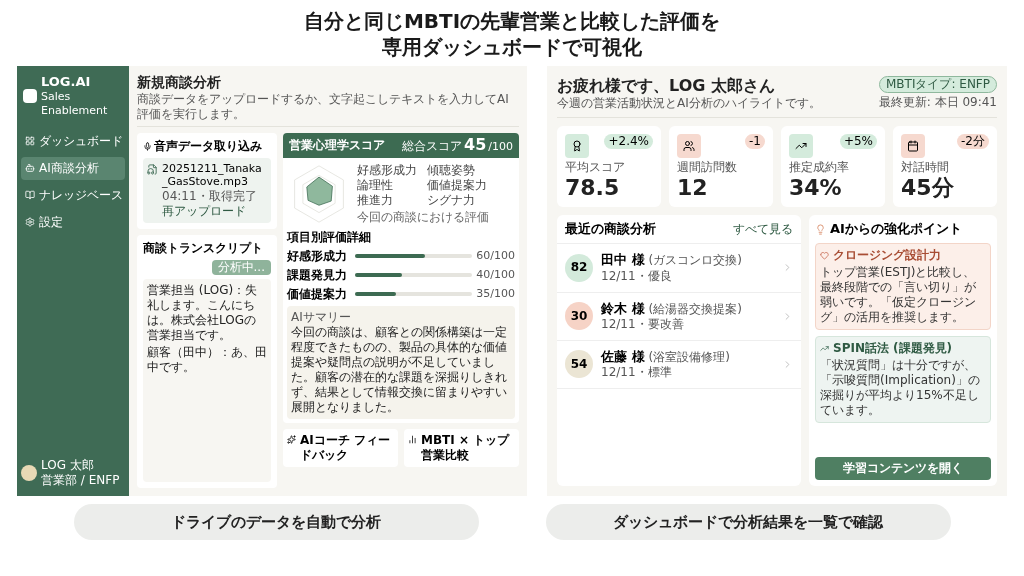 This screenshot has height=576, width=1024. Describe the element at coordinates (412, 439) in the screenshot. I see `chart-icon` at that location.